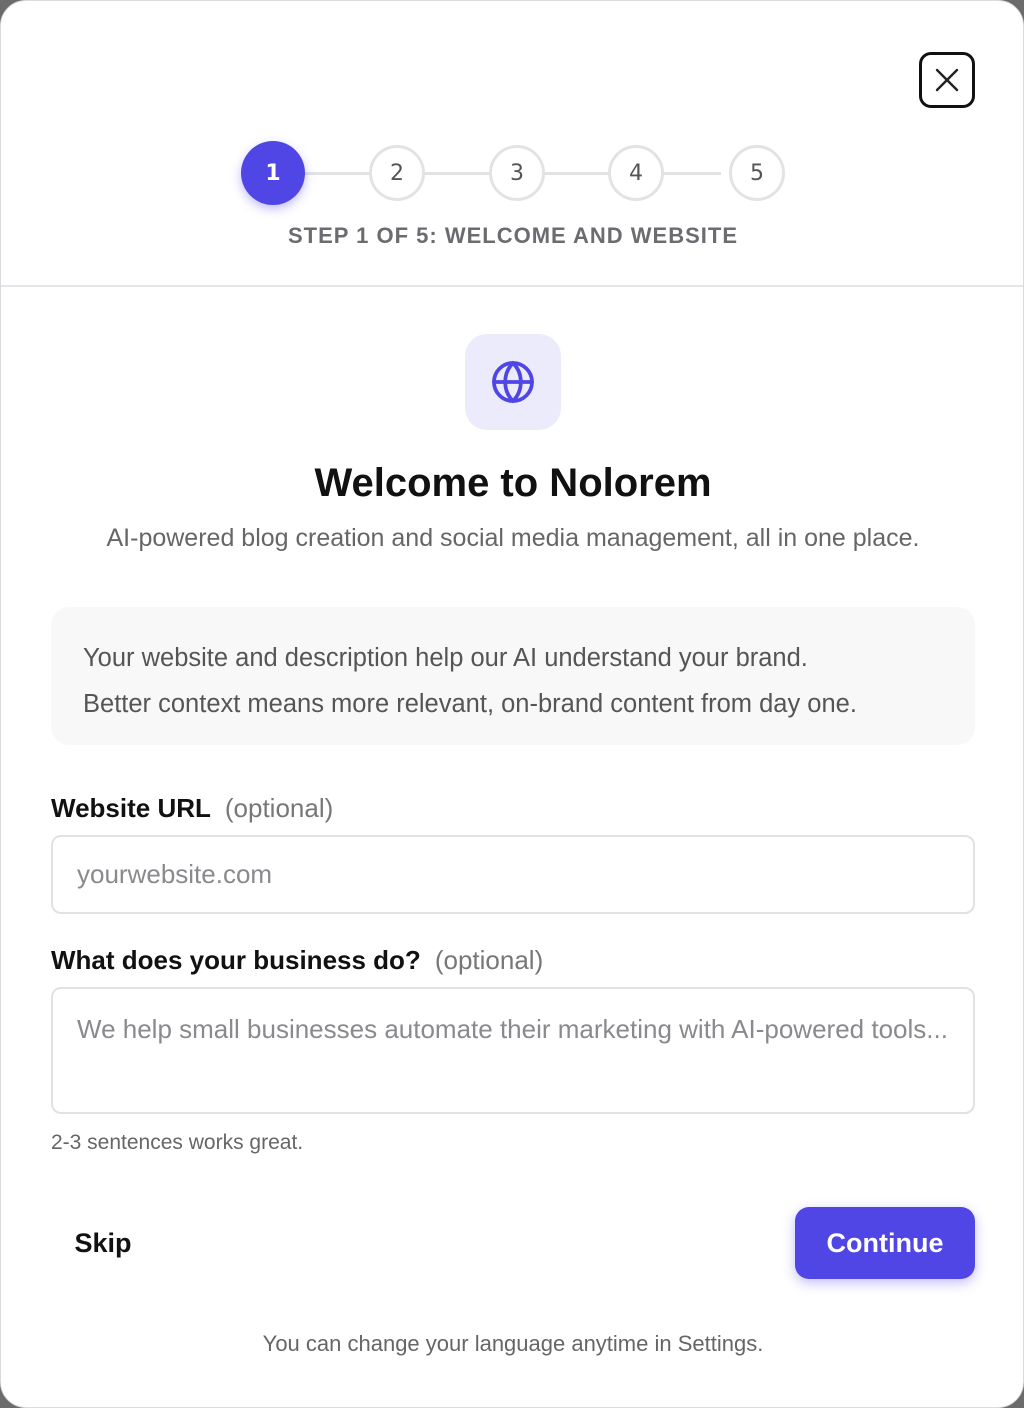  I want to click on step-number: 1, so click(273, 173).